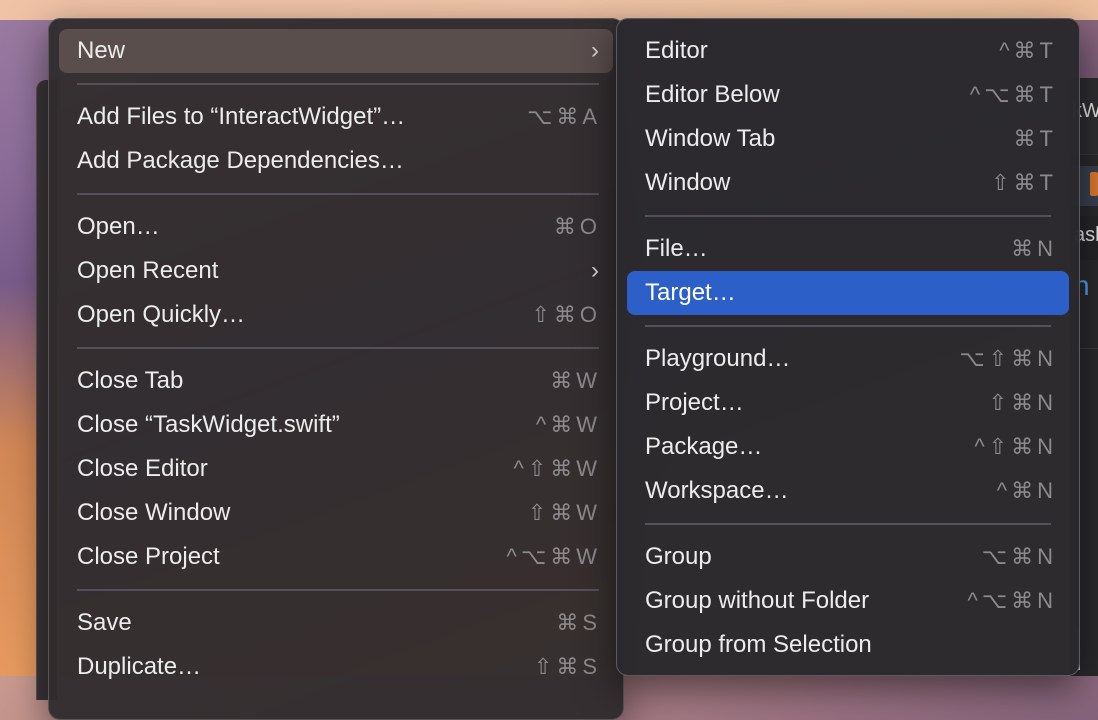  I want to click on menu-item-label: Editor Below, so click(712, 94).